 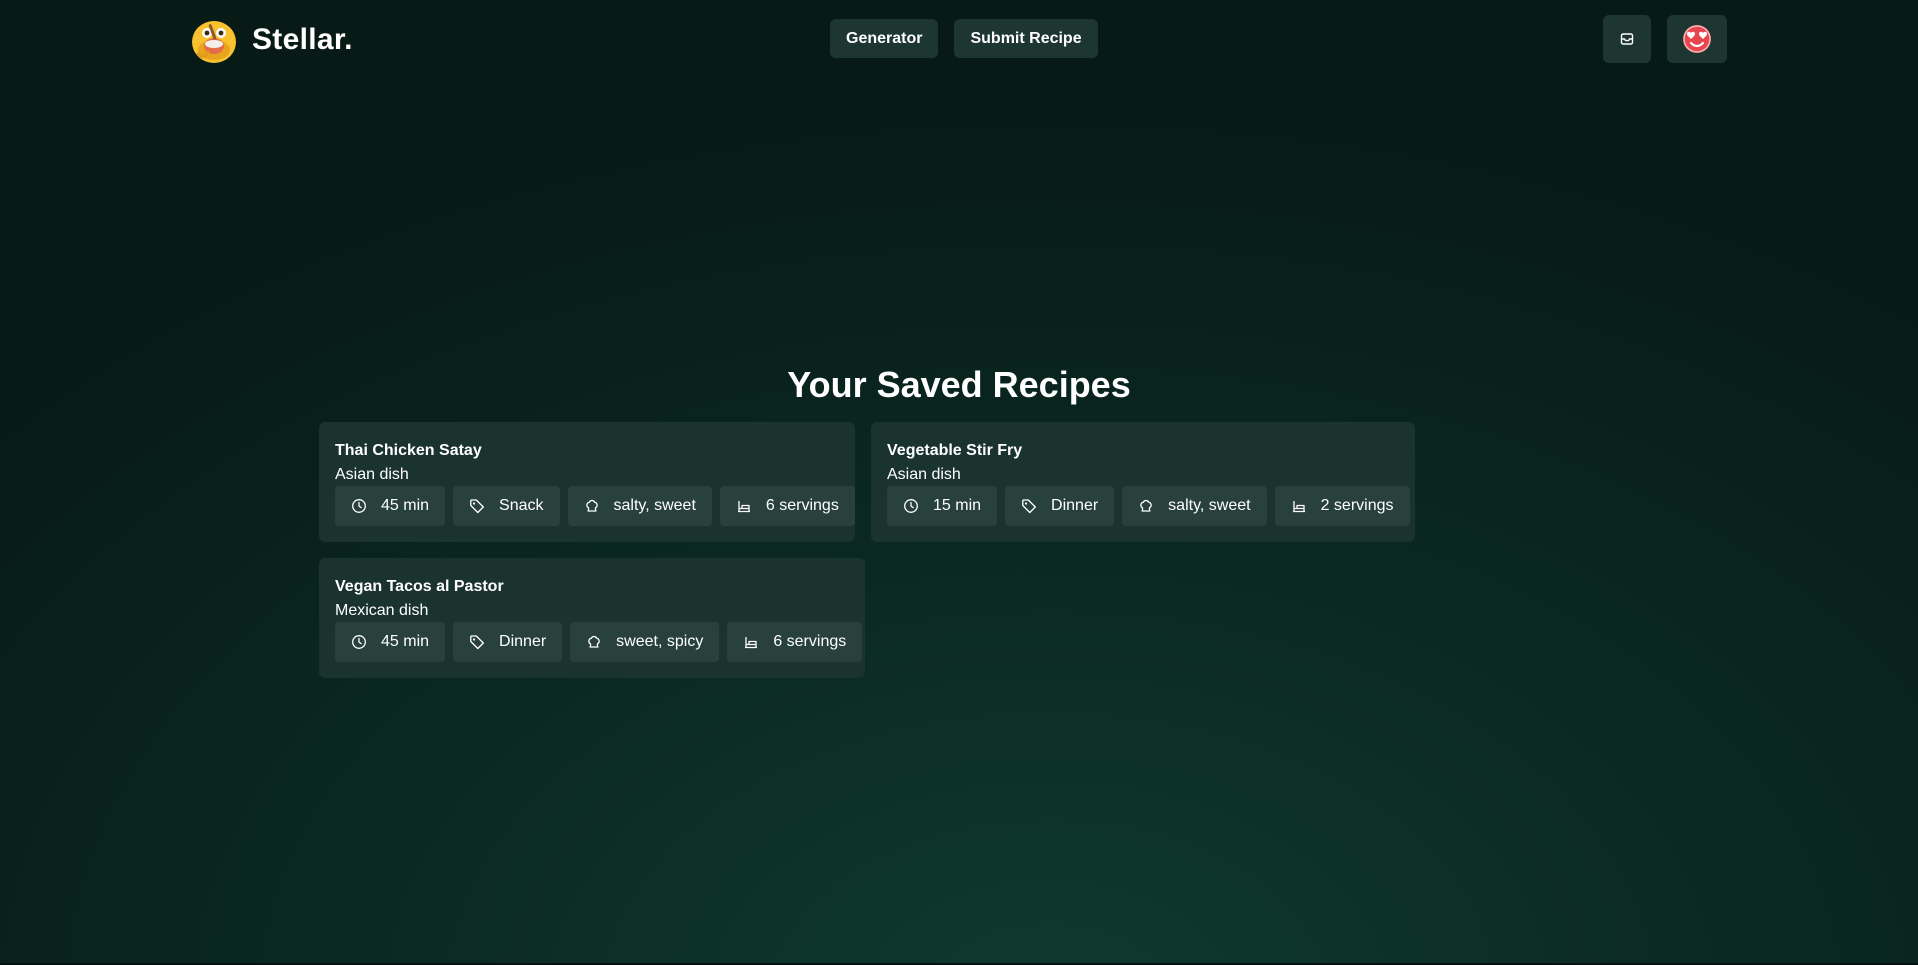 I want to click on recipe-tags: 15 min Dinner salty, sweet 2 servings, so click(x=1148, y=506).